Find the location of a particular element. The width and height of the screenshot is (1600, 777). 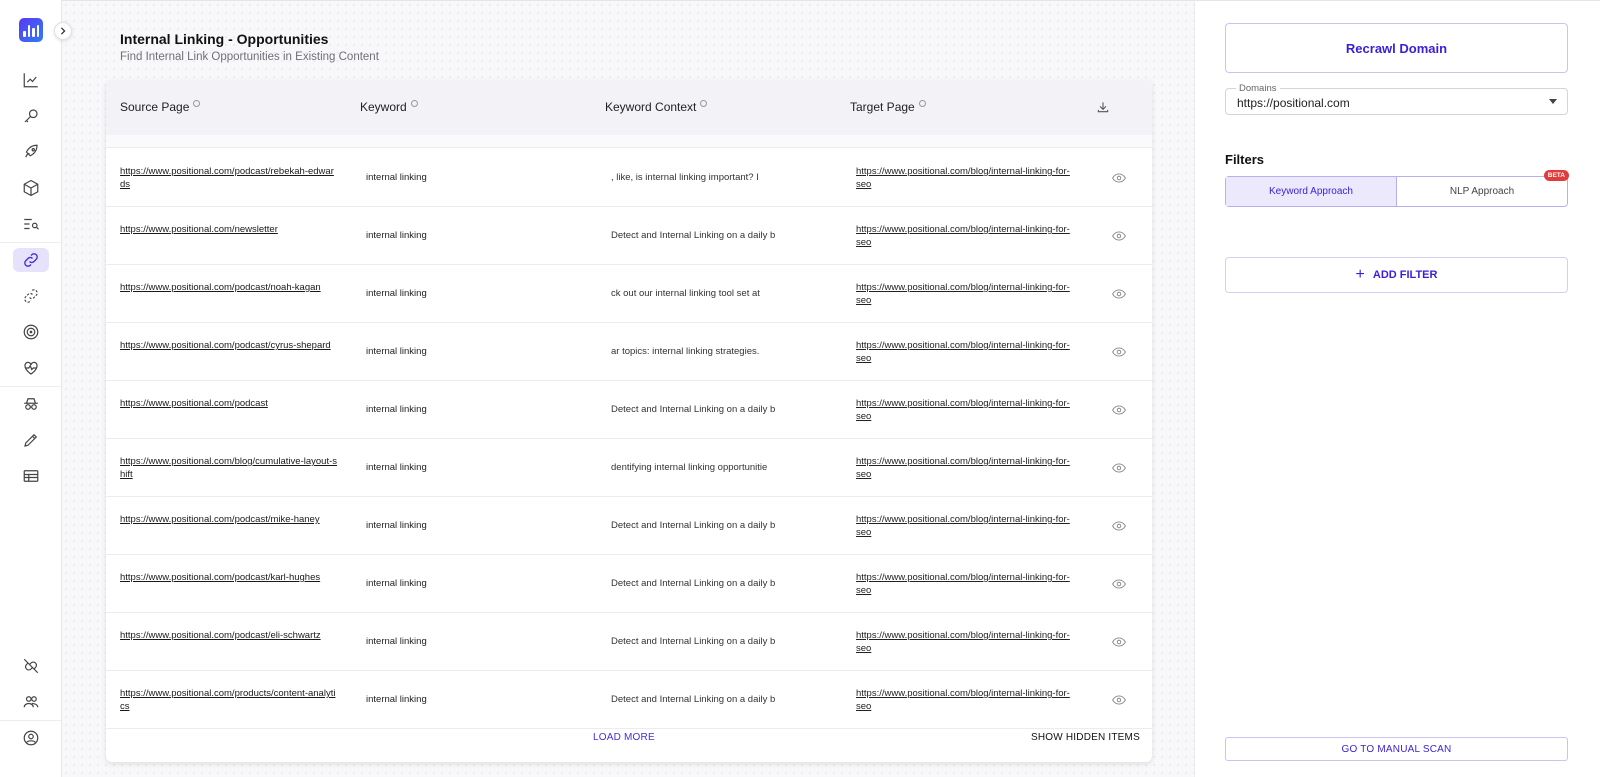

table-icon is located at coordinates (31, 476).